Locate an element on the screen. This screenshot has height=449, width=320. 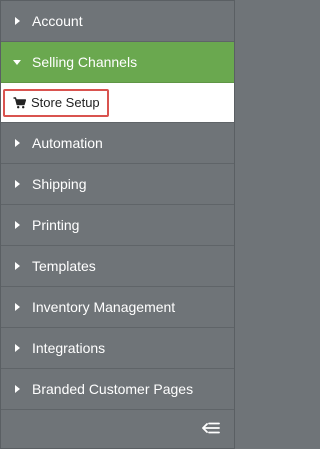
sidebar-footer is located at coordinates (117, 427).